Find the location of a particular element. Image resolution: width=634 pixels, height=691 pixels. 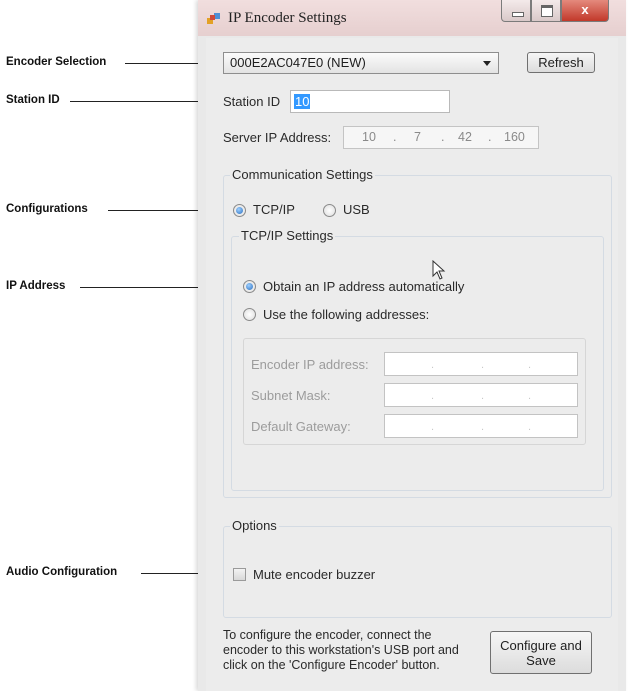

instructions-line-1: To configure the encoder, connect the is located at coordinates (327, 635).